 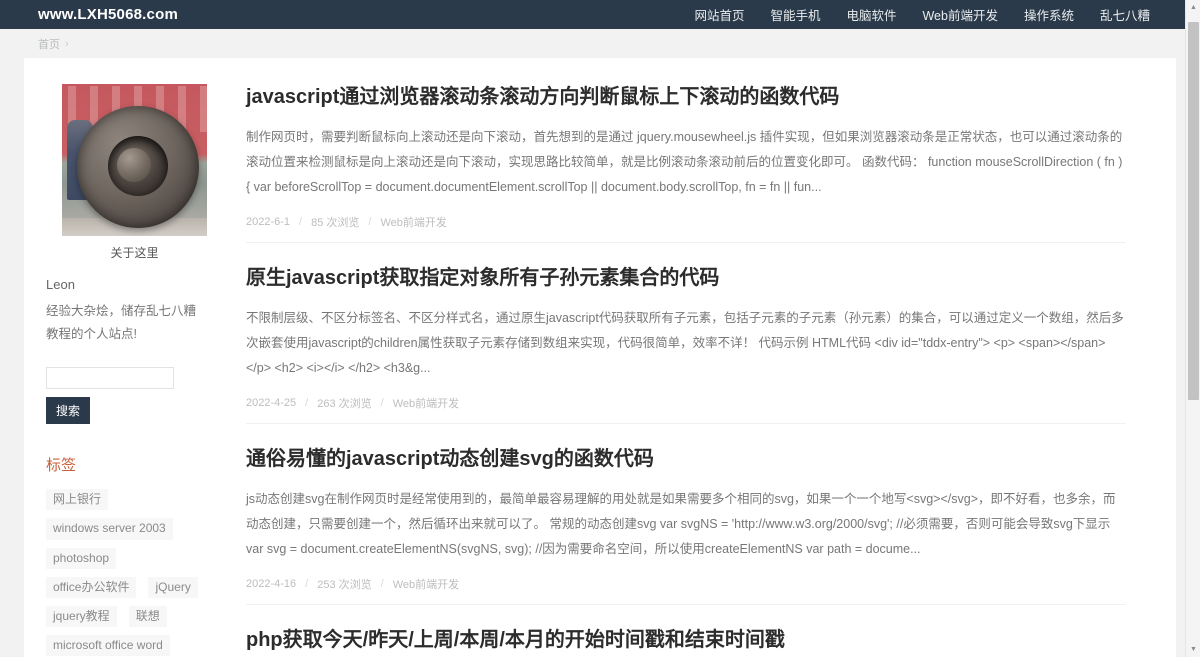 What do you see at coordinates (344, 404) in the screenshot?
I see `post-views: 263 次浏览` at bounding box center [344, 404].